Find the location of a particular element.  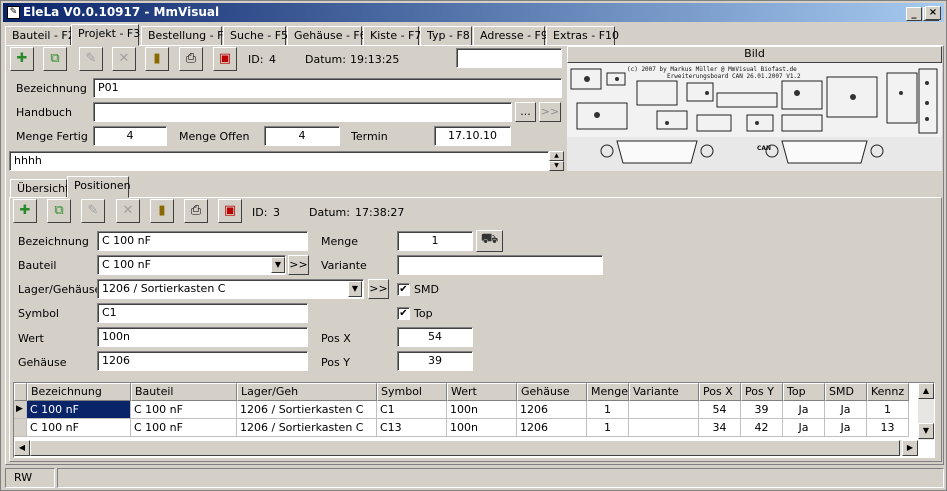

col-variante: Variante is located at coordinates (664, 392).